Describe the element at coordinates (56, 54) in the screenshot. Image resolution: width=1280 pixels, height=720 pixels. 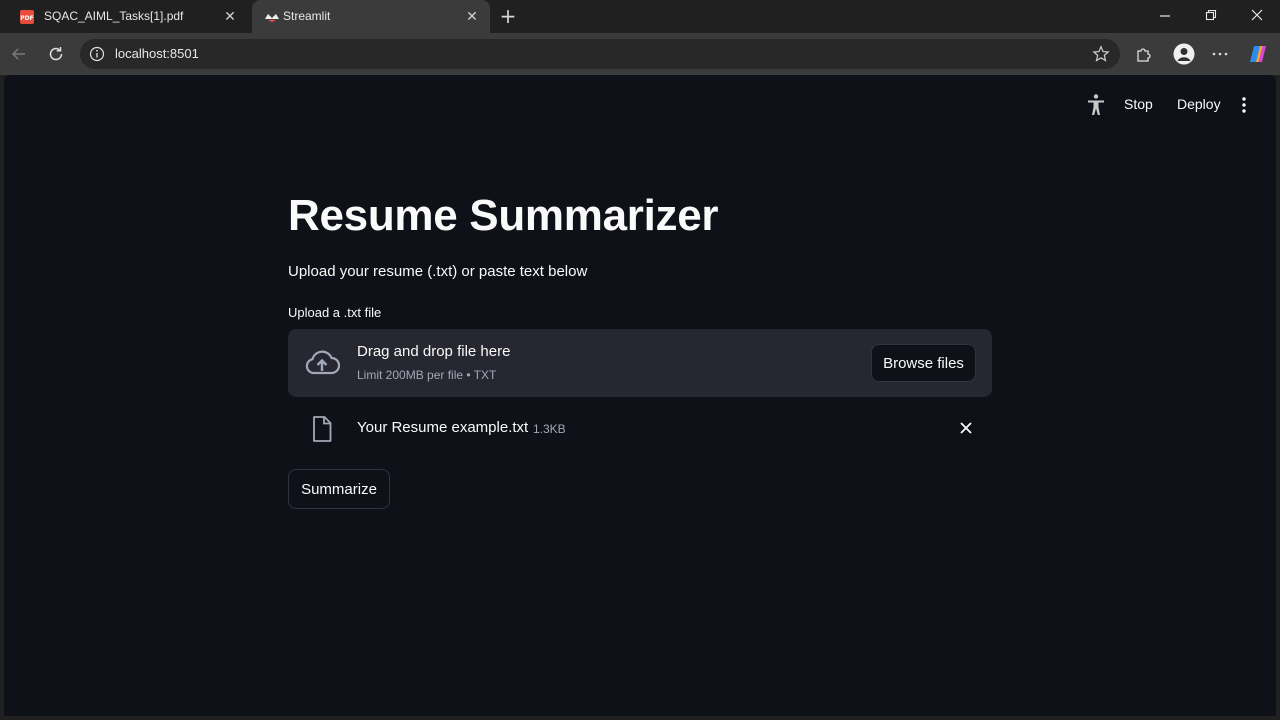
I see `reload-icon` at that location.